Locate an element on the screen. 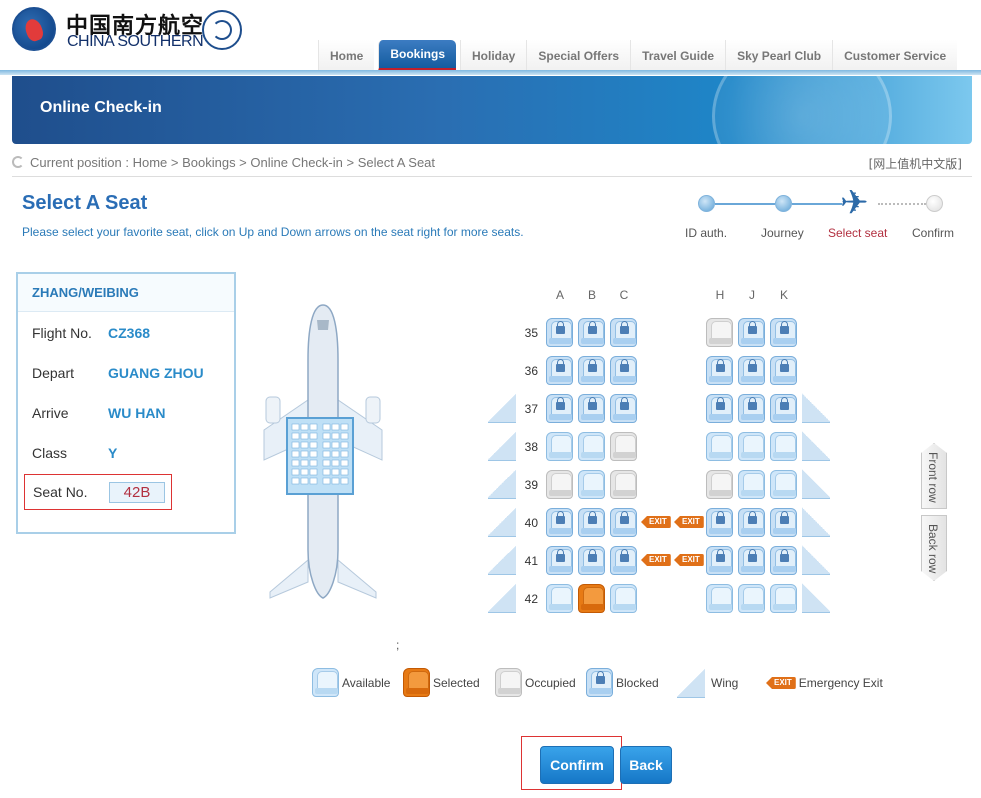 This screenshot has width=981, height=798. airplane-diagram is located at coordinates (323, 450).